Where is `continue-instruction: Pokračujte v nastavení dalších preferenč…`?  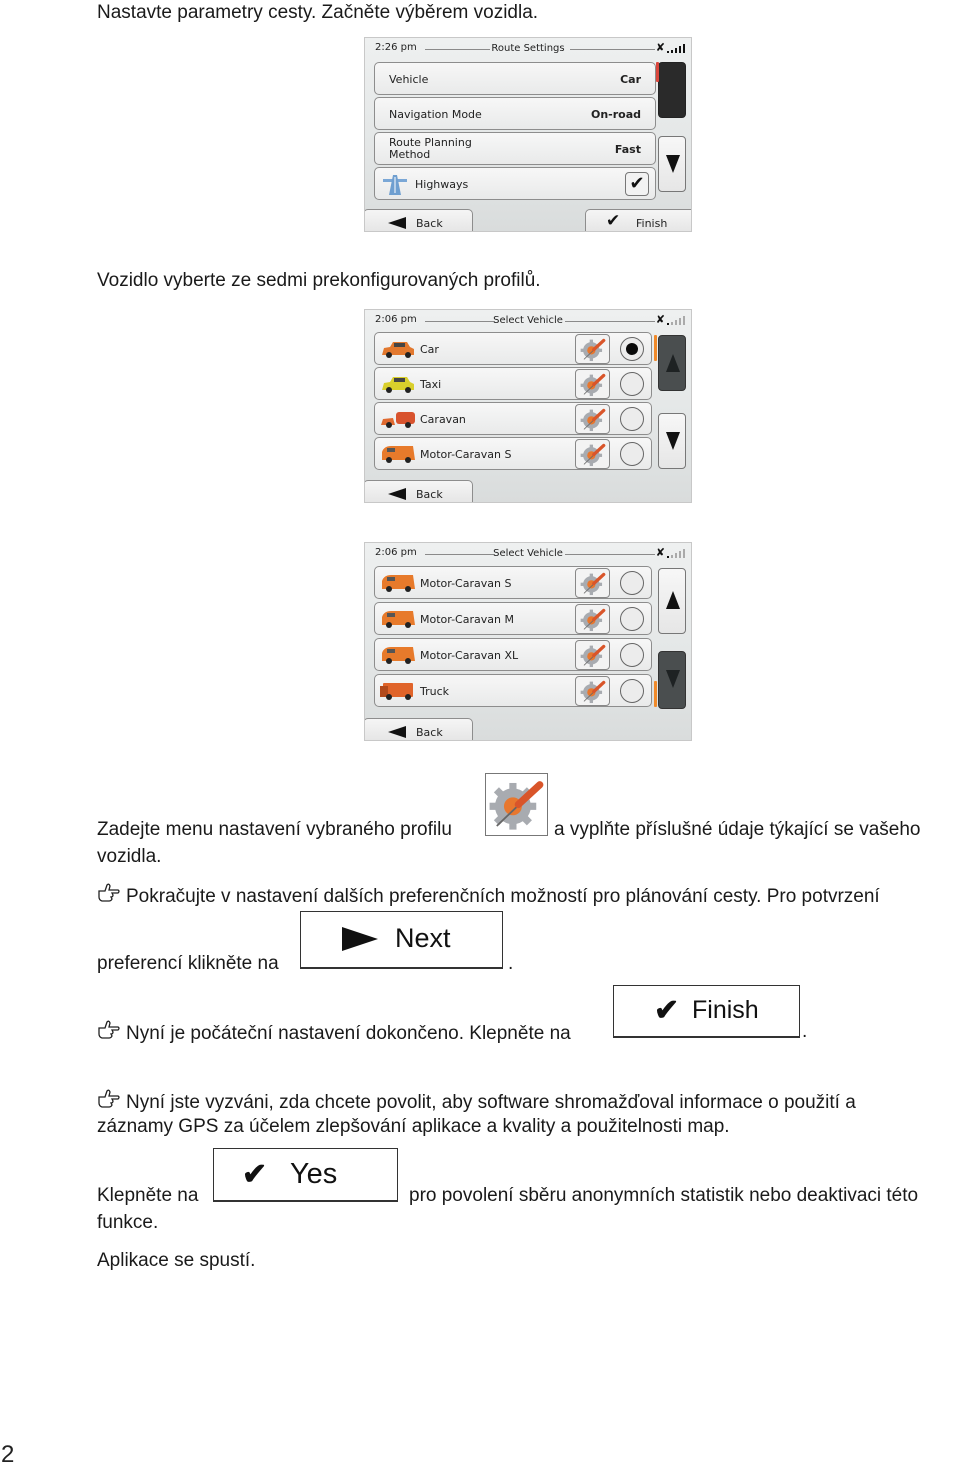
continue-instruction: Pokračujte v nastavení dalších preferenč… is located at coordinates (488, 896).